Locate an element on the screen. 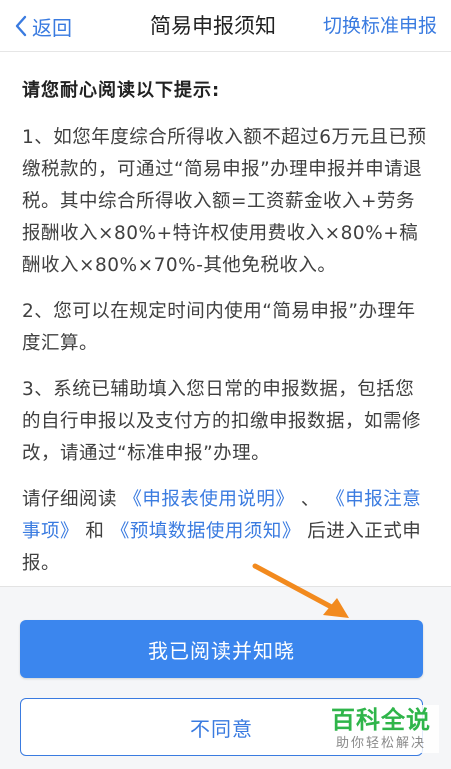 Image resolution: width=451 pixels, height=769 pixels. top-navbar: 返回 简易申报须知 切换标准申报 is located at coordinates (225, 26).